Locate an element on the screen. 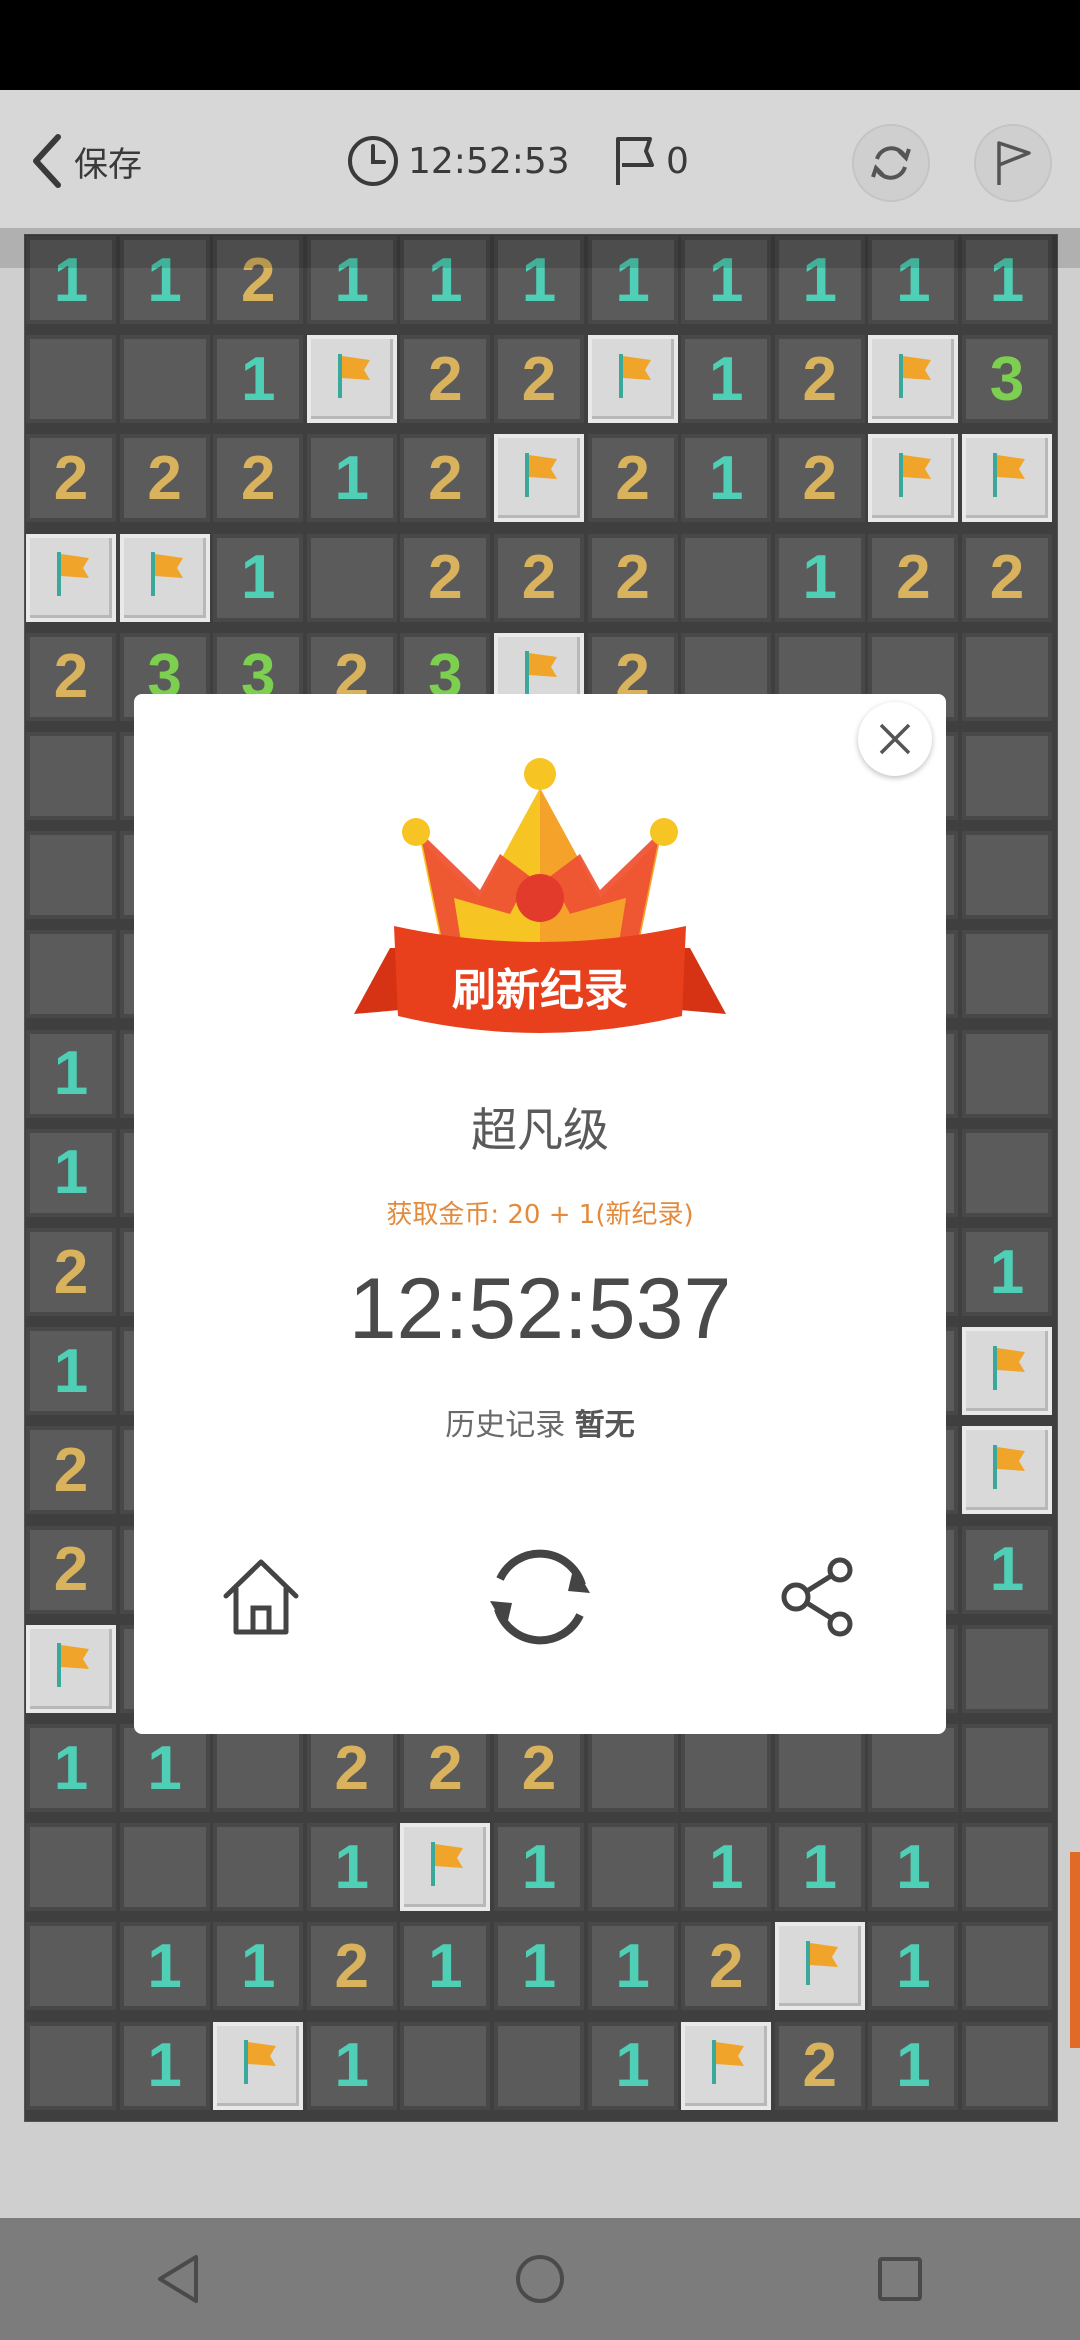 Image resolution: width=1080 pixels, height=2340 pixels. nav-recents-button is located at coordinates (900, 2279).